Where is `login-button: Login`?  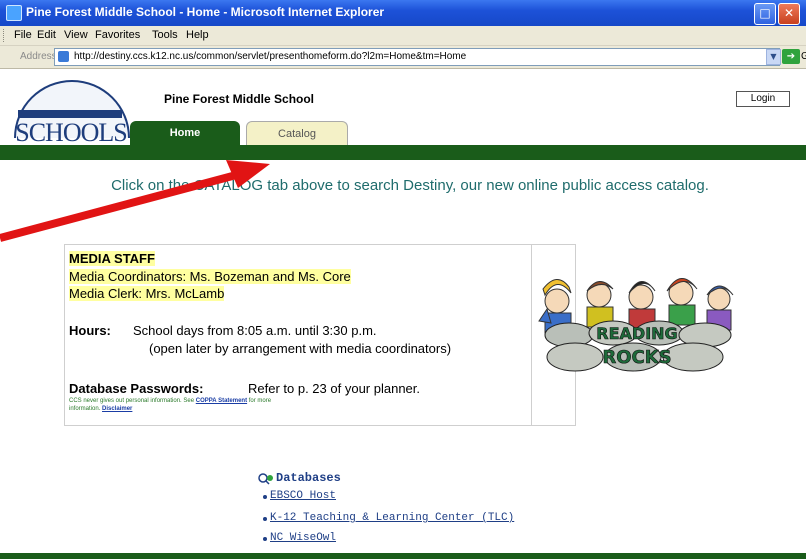 login-button: Login is located at coordinates (763, 99).